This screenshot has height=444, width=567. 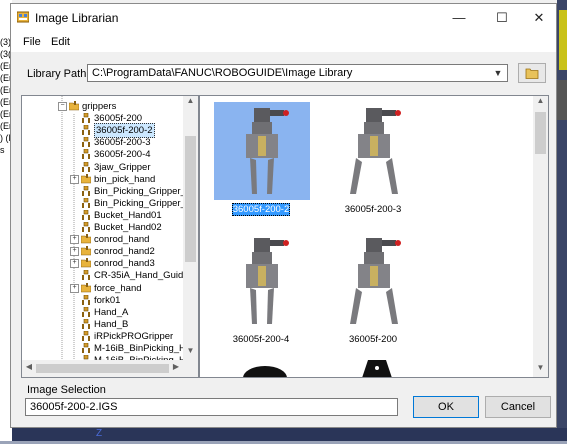 What do you see at coordinates (540, 236) in the screenshot?
I see `preview-vertical-scrollbar: ▲ ▼` at bounding box center [540, 236].